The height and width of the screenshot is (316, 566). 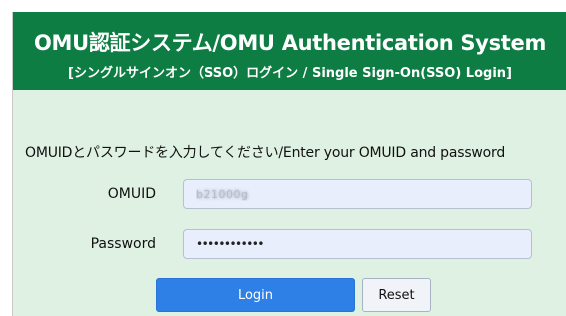 I want to click on login-button: Login, so click(x=255, y=295).